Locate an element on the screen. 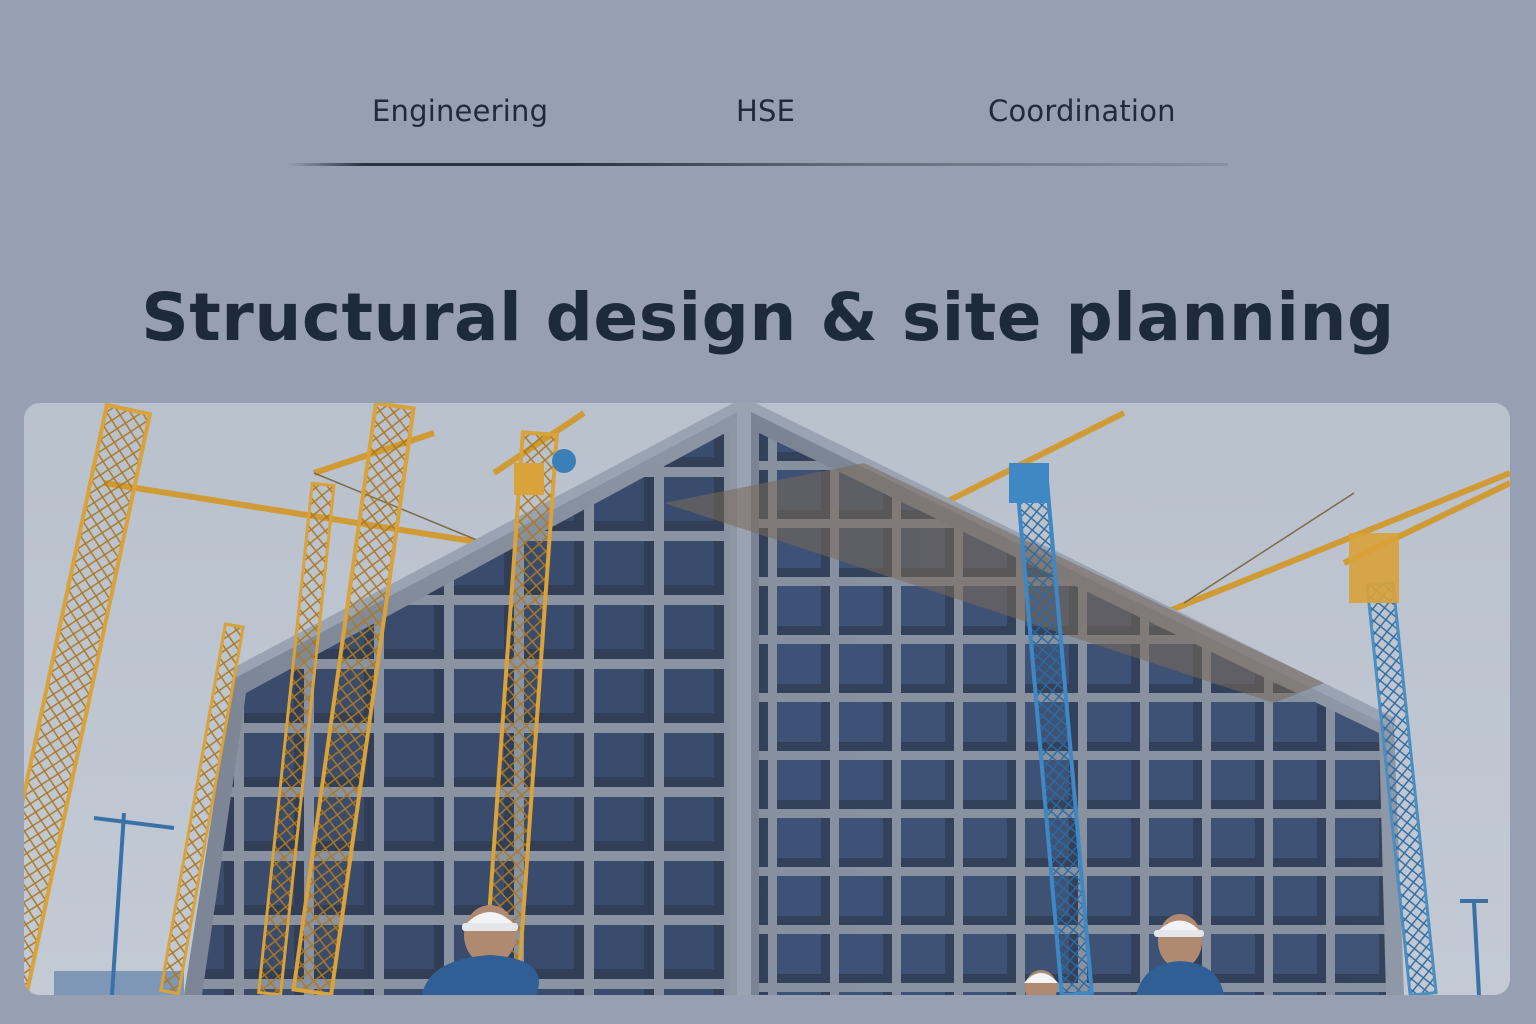 This screenshot has width=1536, height=1024. section-tabs: Engineering HSE Coordination is located at coordinates (768, 113).